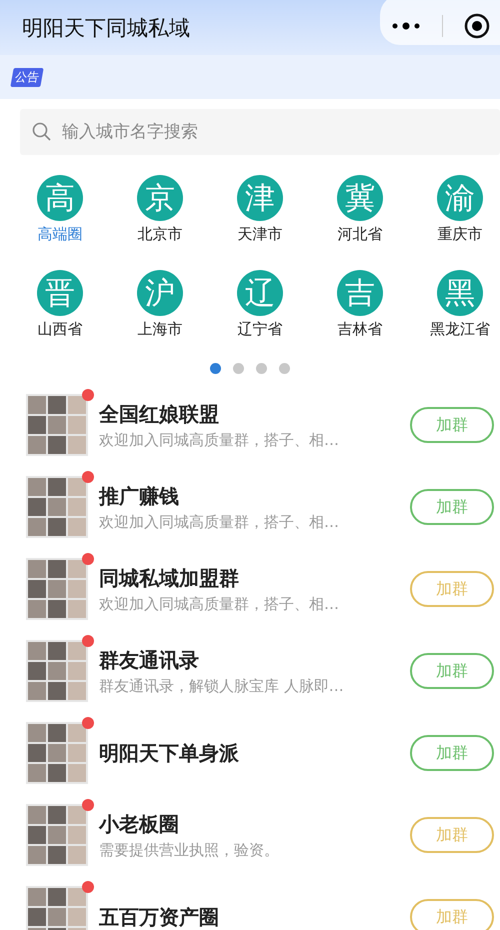 The width and height of the screenshot is (500, 930). I want to click on city-label: 山西省, so click(60, 329).